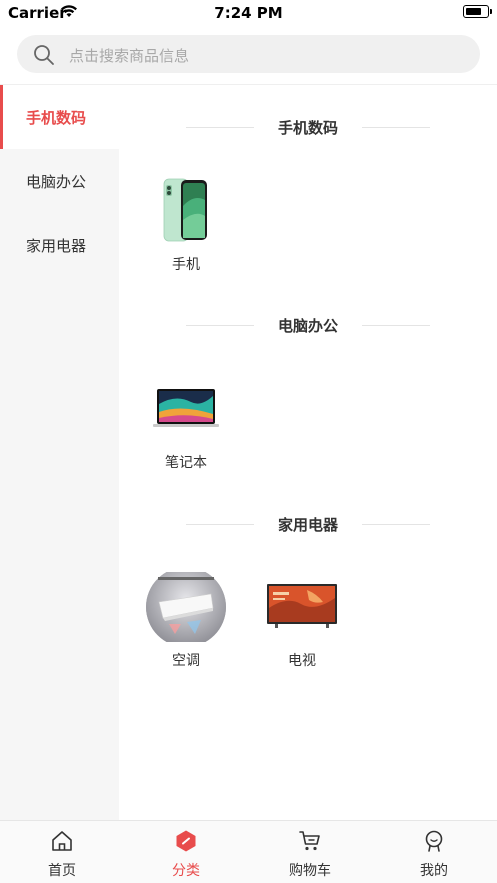 The image size is (497, 883). What do you see at coordinates (186, 841) in the screenshot?
I see `category-icon` at bounding box center [186, 841].